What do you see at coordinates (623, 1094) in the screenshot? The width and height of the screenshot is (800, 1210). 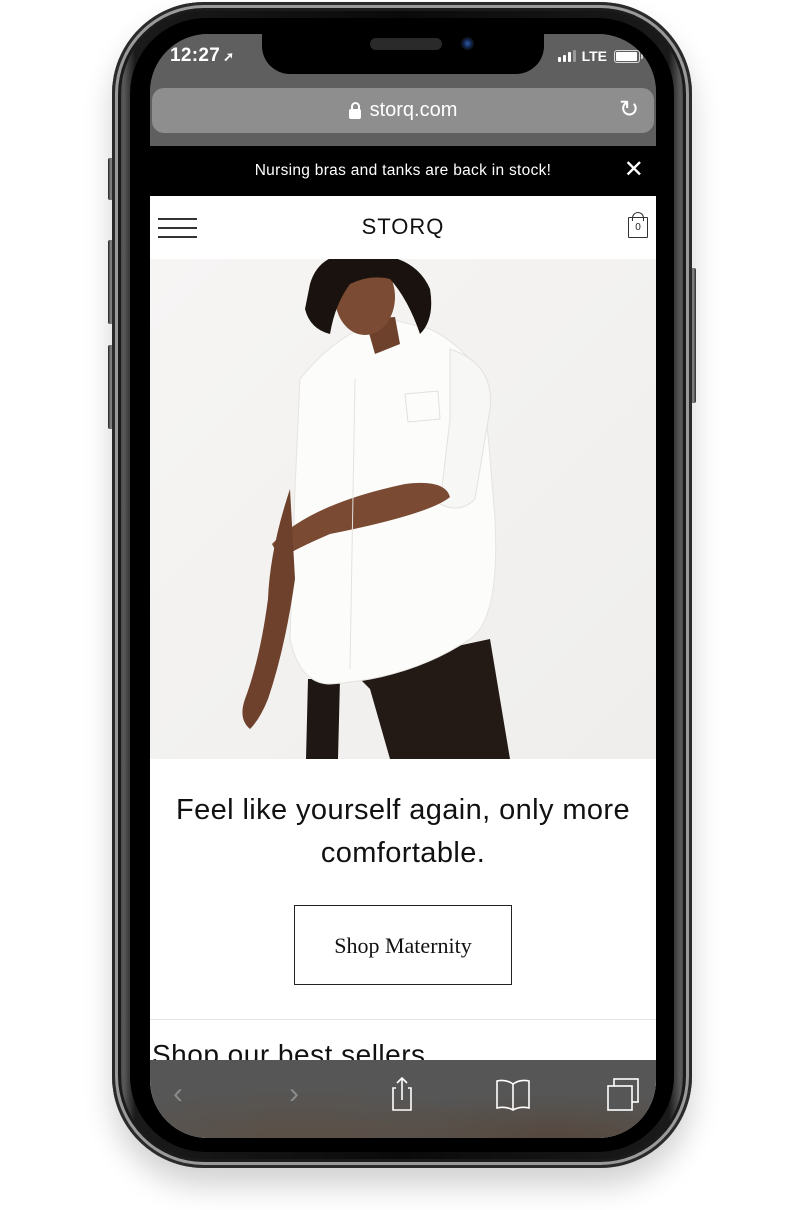 I see `tabs-icon` at bounding box center [623, 1094].